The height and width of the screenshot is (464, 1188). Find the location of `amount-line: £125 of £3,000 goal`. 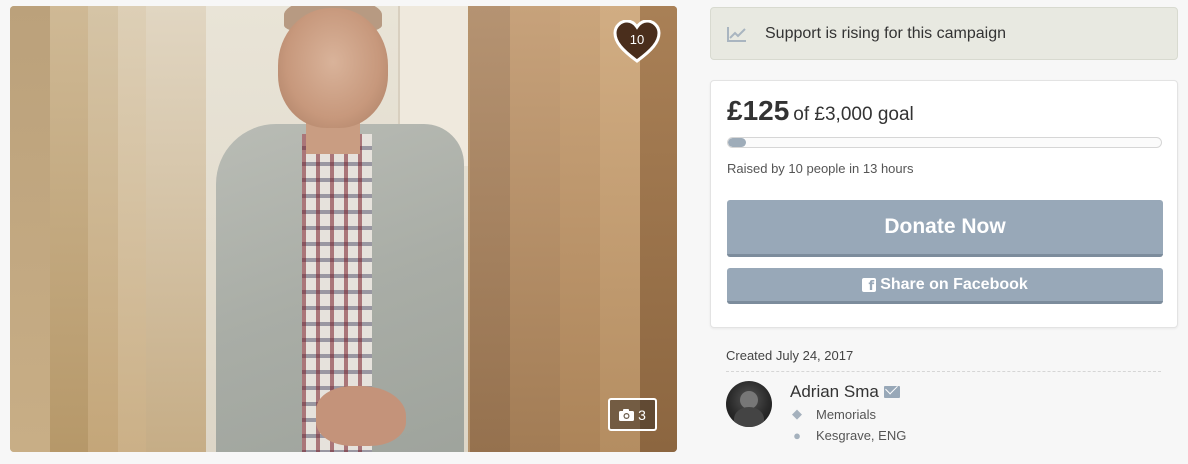

amount-line: £125 of £3,000 goal is located at coordinates (820, 111).